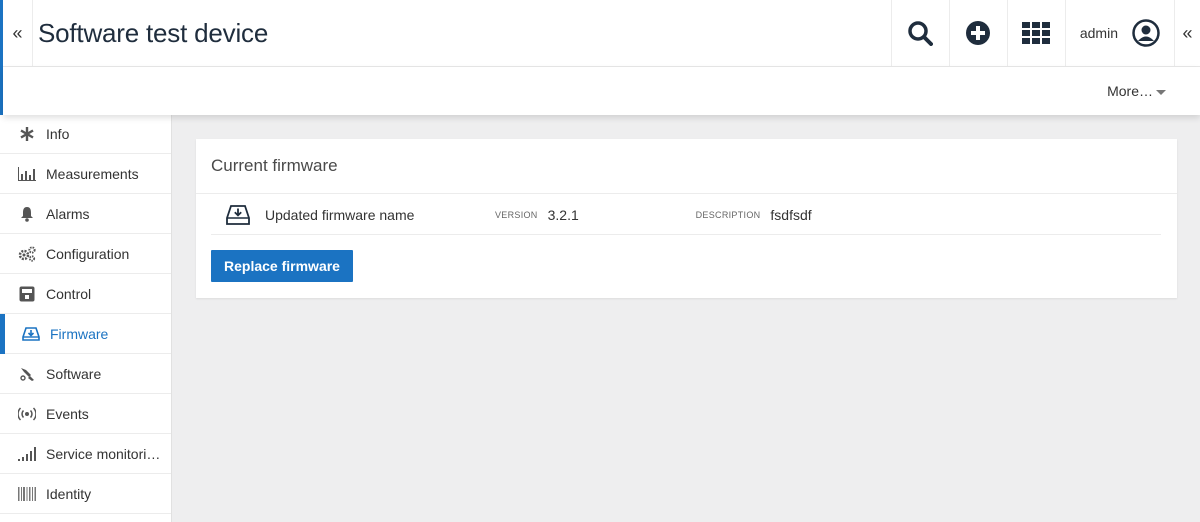 This screenshot has height=522, width=1200. Describe the element at coordinates (27, 134) in the screenshot. I see `asterisk-icon` at that location.